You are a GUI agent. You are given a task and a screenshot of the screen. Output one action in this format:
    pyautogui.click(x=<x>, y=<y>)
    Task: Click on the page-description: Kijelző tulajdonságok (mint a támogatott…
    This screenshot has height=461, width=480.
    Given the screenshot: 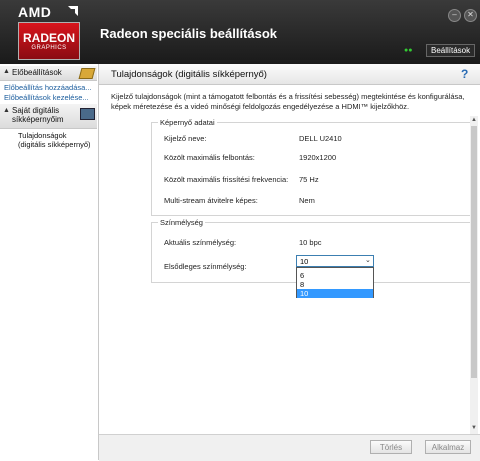 What is the action you would take?
    pyautogui.click(x=288, y=101)
    